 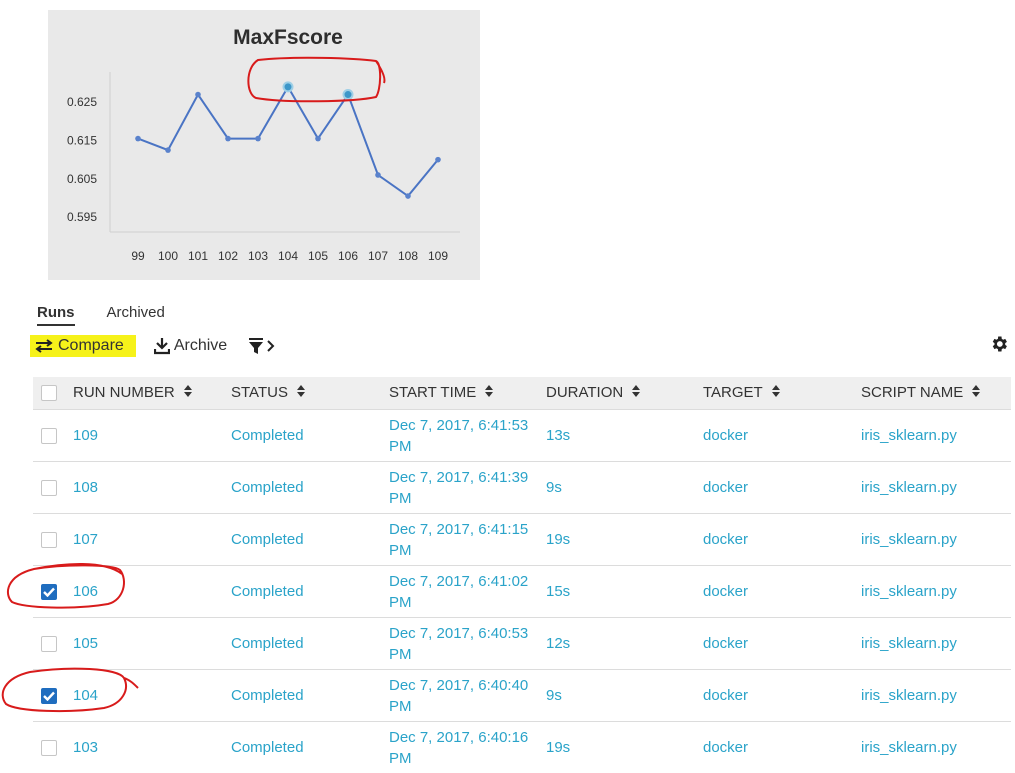 I want to click on x-tick-label: 104, so click(x=288, y=256).